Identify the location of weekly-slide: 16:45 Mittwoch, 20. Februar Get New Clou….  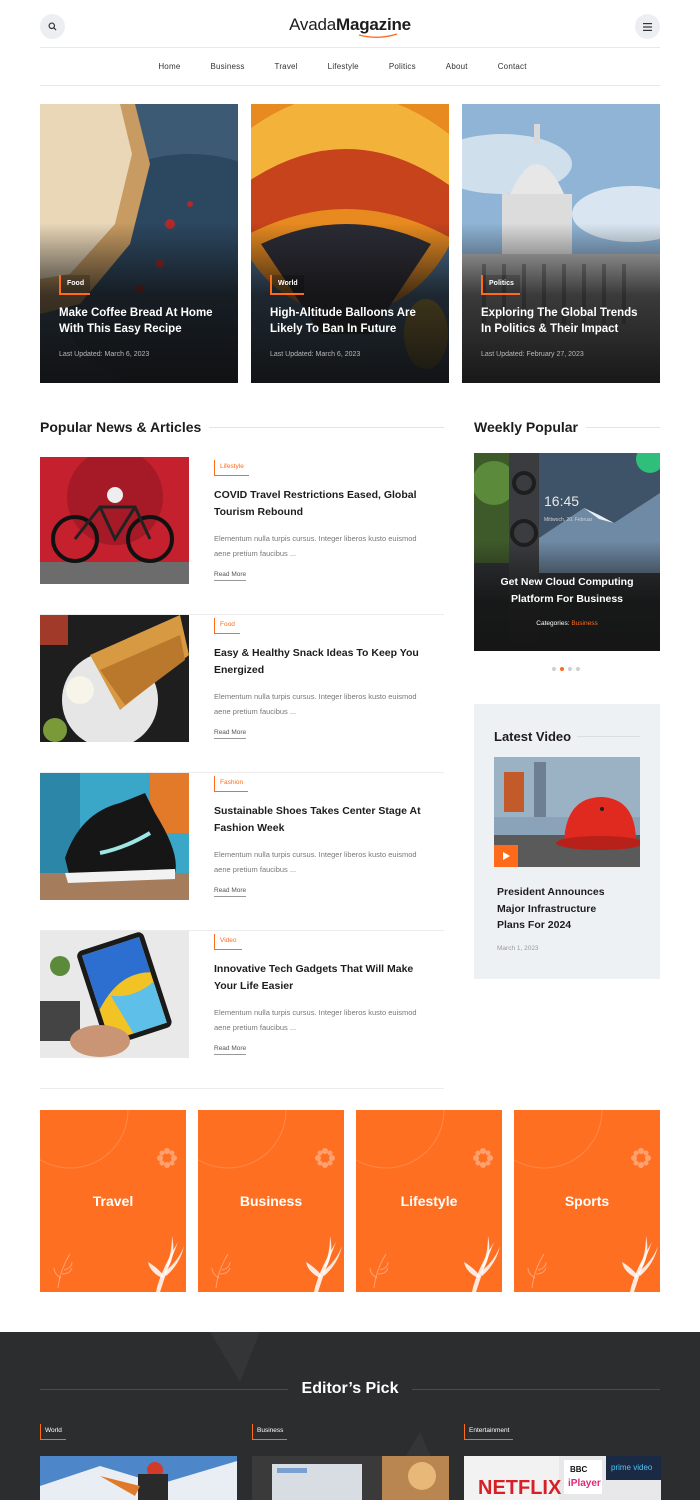
(567, 552).